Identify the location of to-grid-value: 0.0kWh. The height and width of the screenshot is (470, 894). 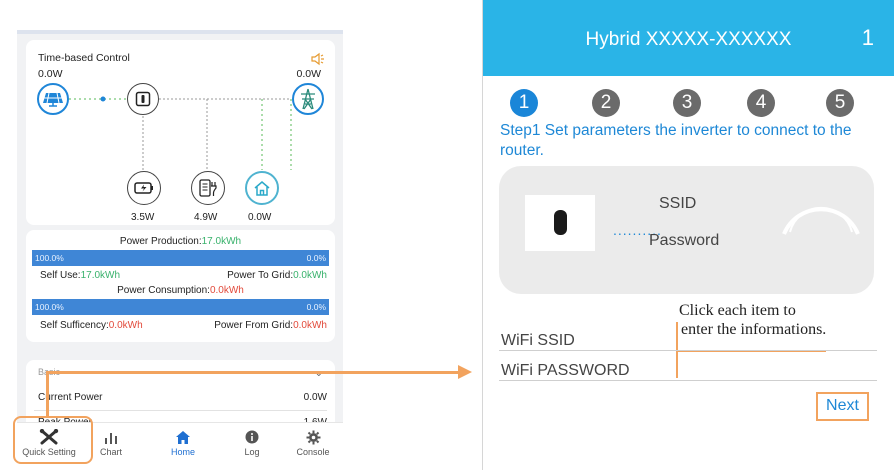
(310, 275).